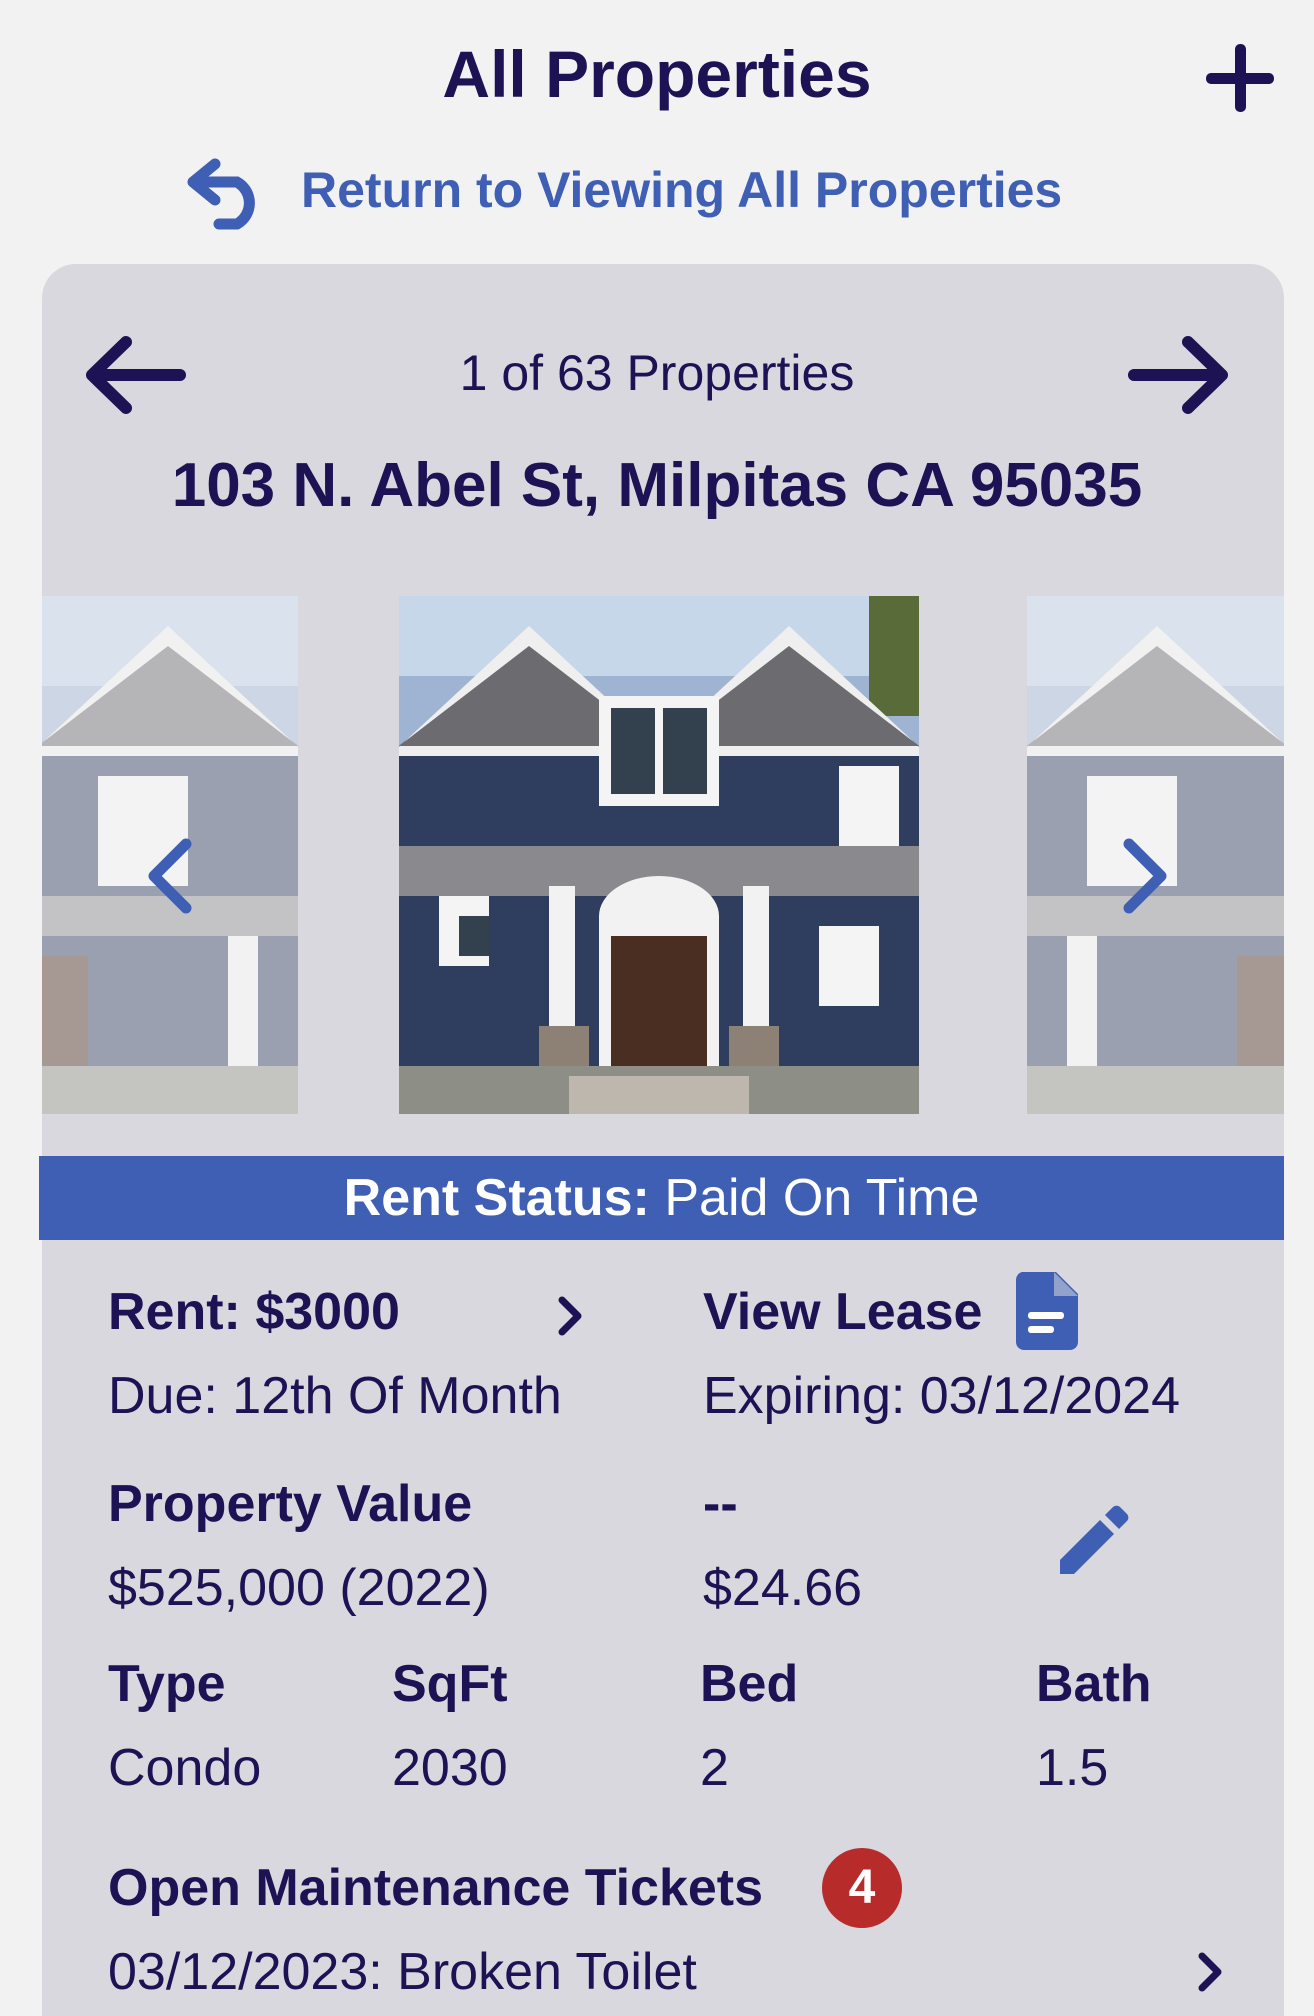 This screenshot has width=1314, height=2016. I want to click on property-counter: 1 of 63 Properties, so click(657, 373).